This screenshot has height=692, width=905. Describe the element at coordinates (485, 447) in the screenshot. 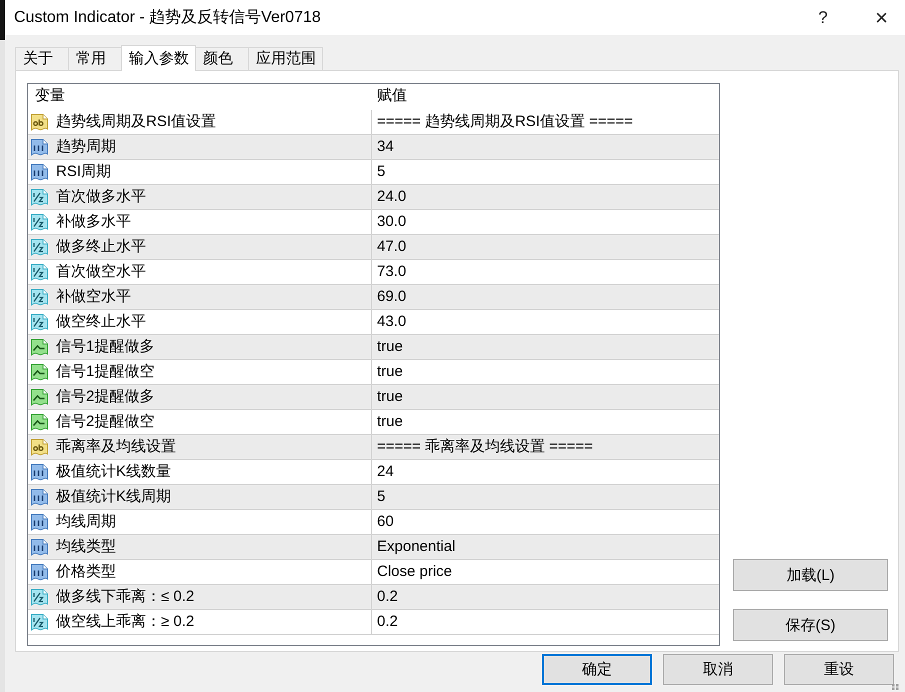

I see `parameter-value: ===== 乖离率及均线设置 =====` at that location.